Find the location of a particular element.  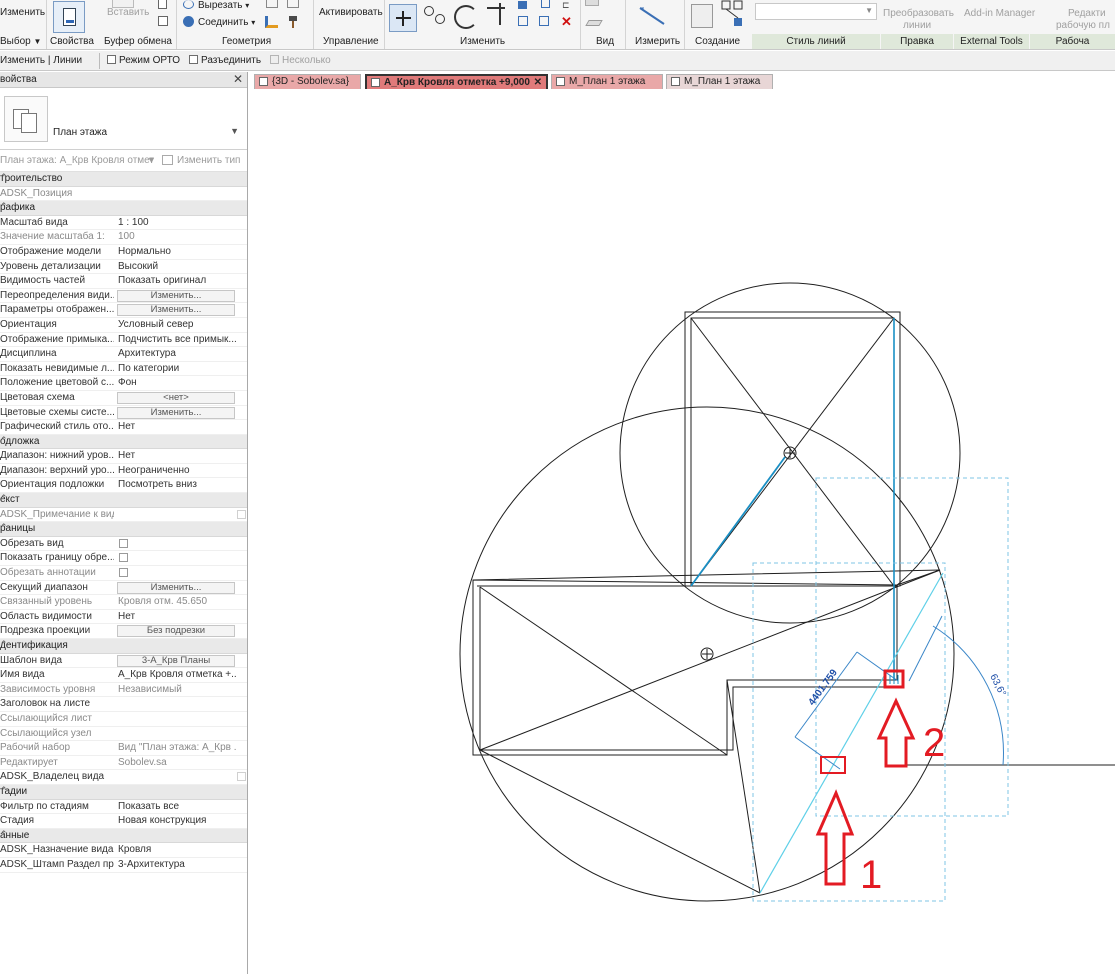

disjoin-checkbox is located at coordinates (193, 59).